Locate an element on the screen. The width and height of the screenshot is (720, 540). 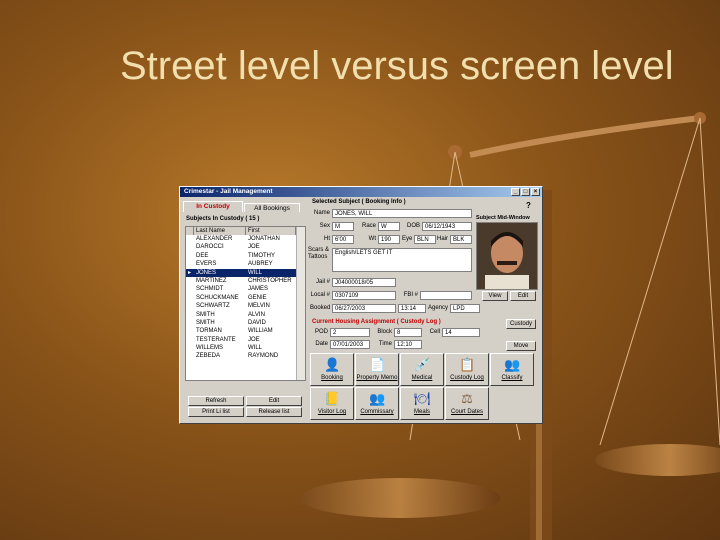
table-row: ▸ JONES WILL is located at coordinates (245, 272).